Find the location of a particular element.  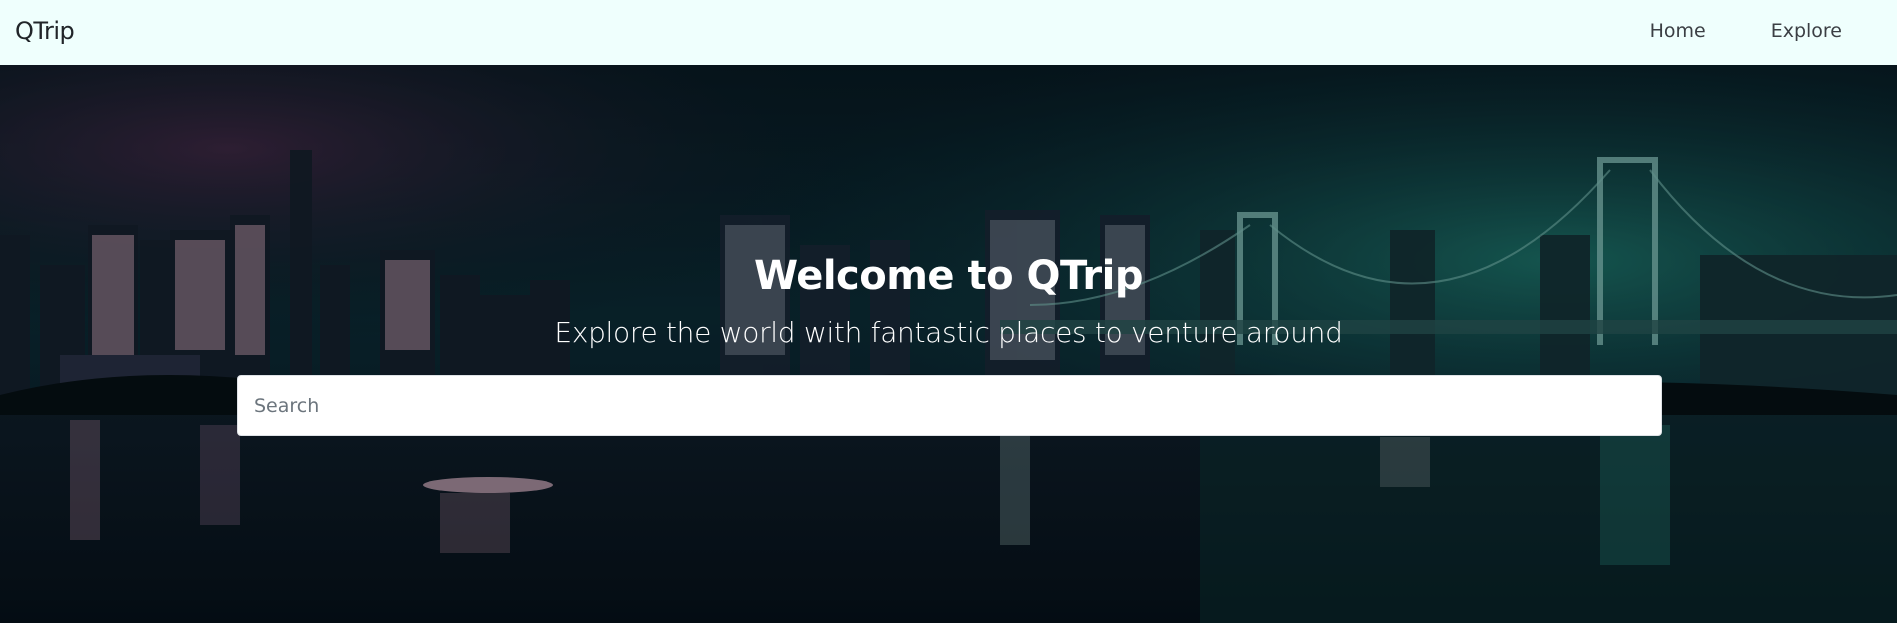

nav-link-home: Home is located at coordinates (1678, 31).